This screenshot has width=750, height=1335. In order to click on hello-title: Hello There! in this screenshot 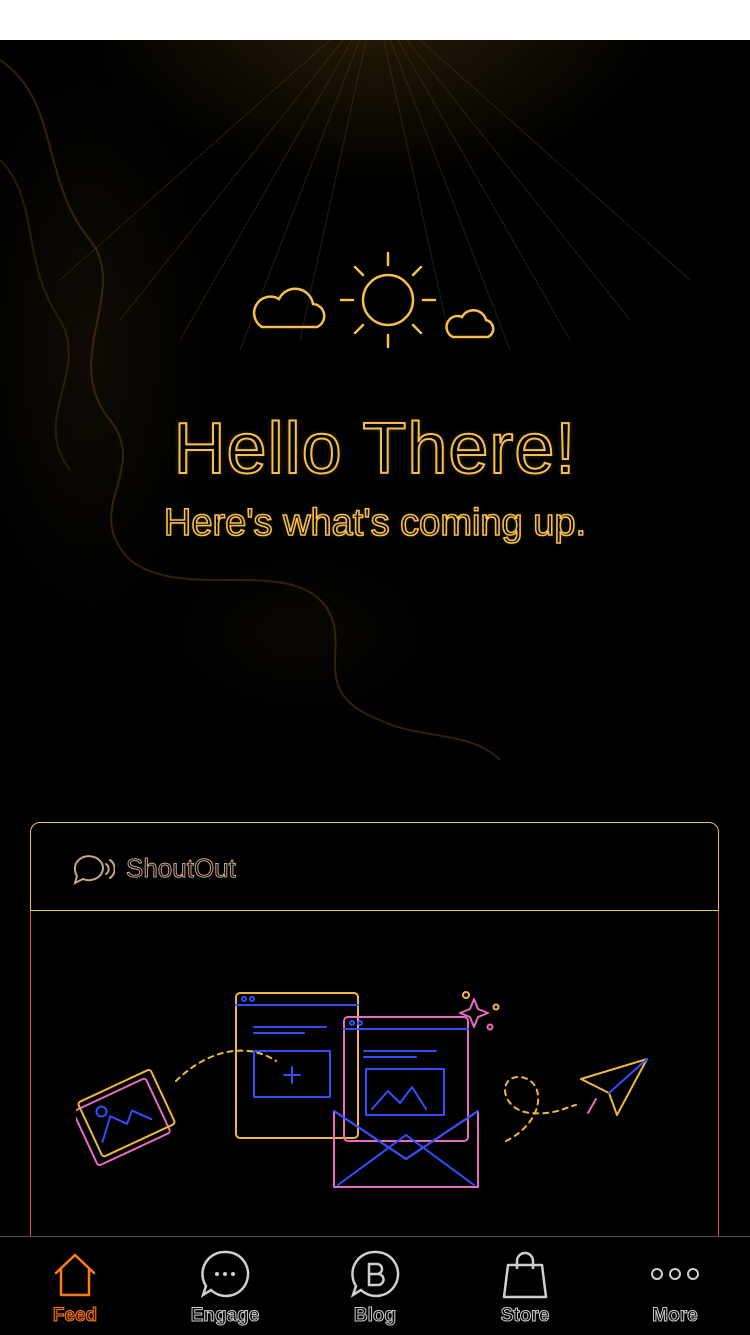, I will do `click(375, 449)`.